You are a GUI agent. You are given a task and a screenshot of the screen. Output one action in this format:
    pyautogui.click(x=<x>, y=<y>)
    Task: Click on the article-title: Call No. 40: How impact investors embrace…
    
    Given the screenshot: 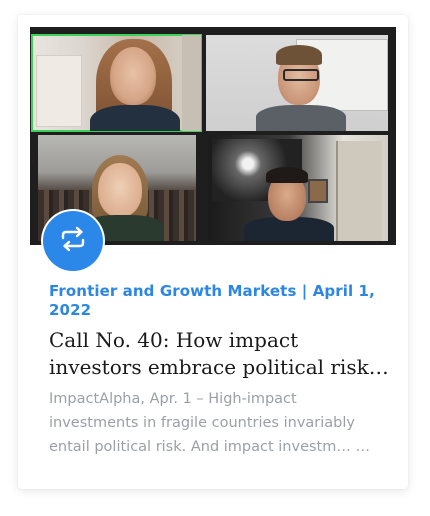 What is the action you would take?
    pyautogui.click(x=221, y=354)
    